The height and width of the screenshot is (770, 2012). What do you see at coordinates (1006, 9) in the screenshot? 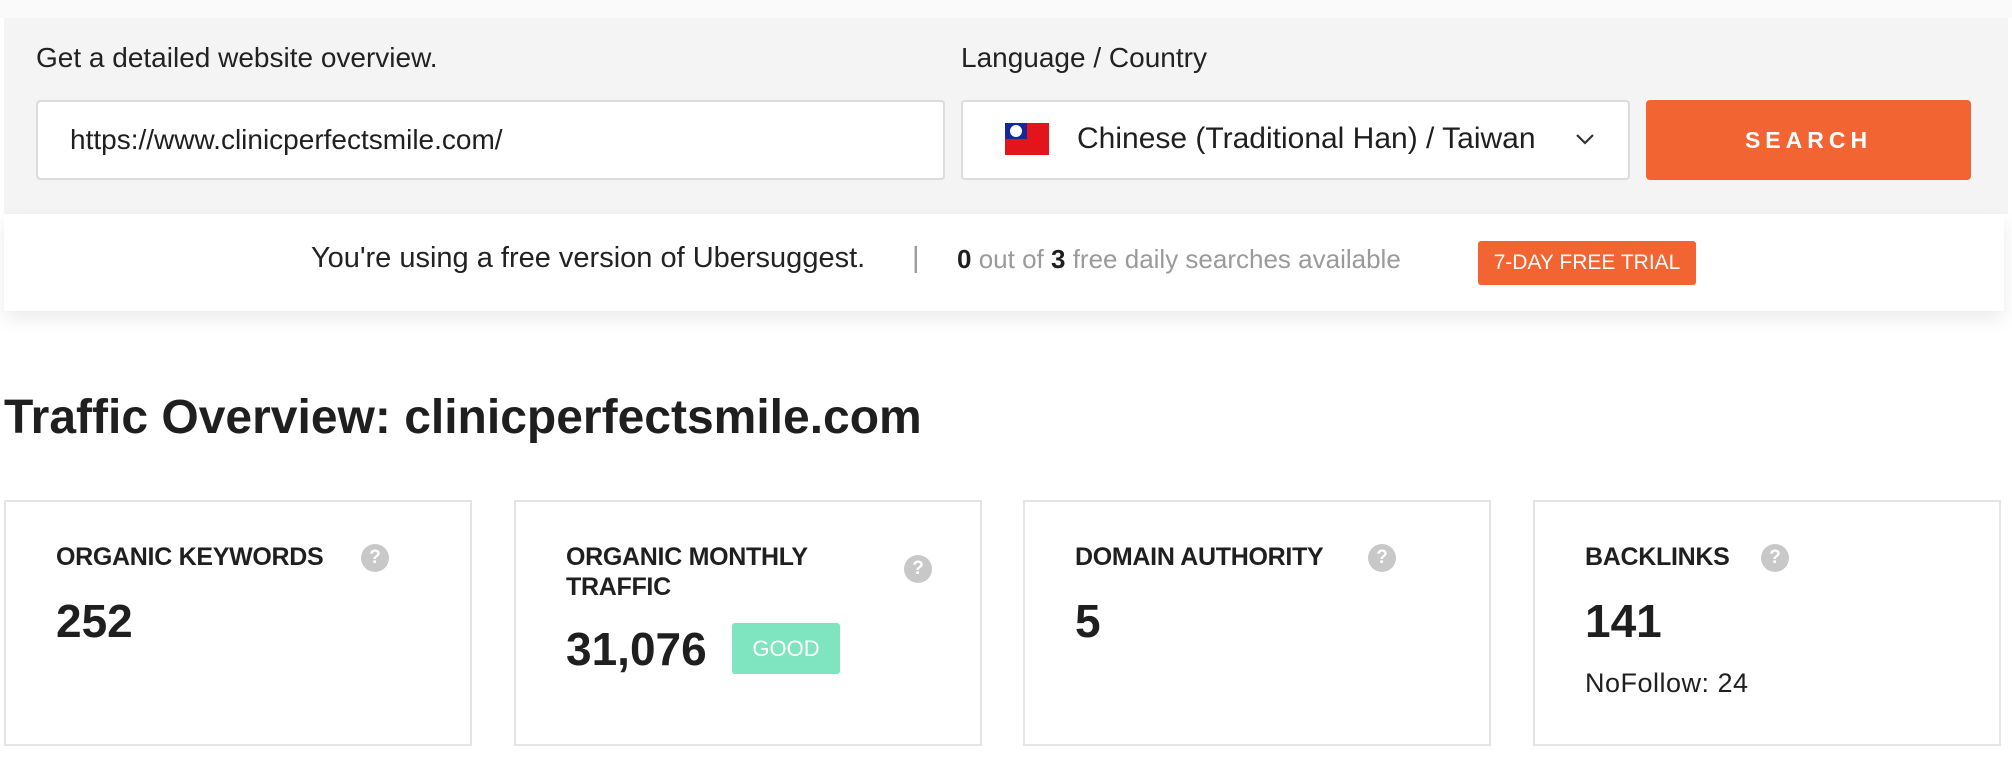
I see `top-strip` at bounding box center [1006, 9].